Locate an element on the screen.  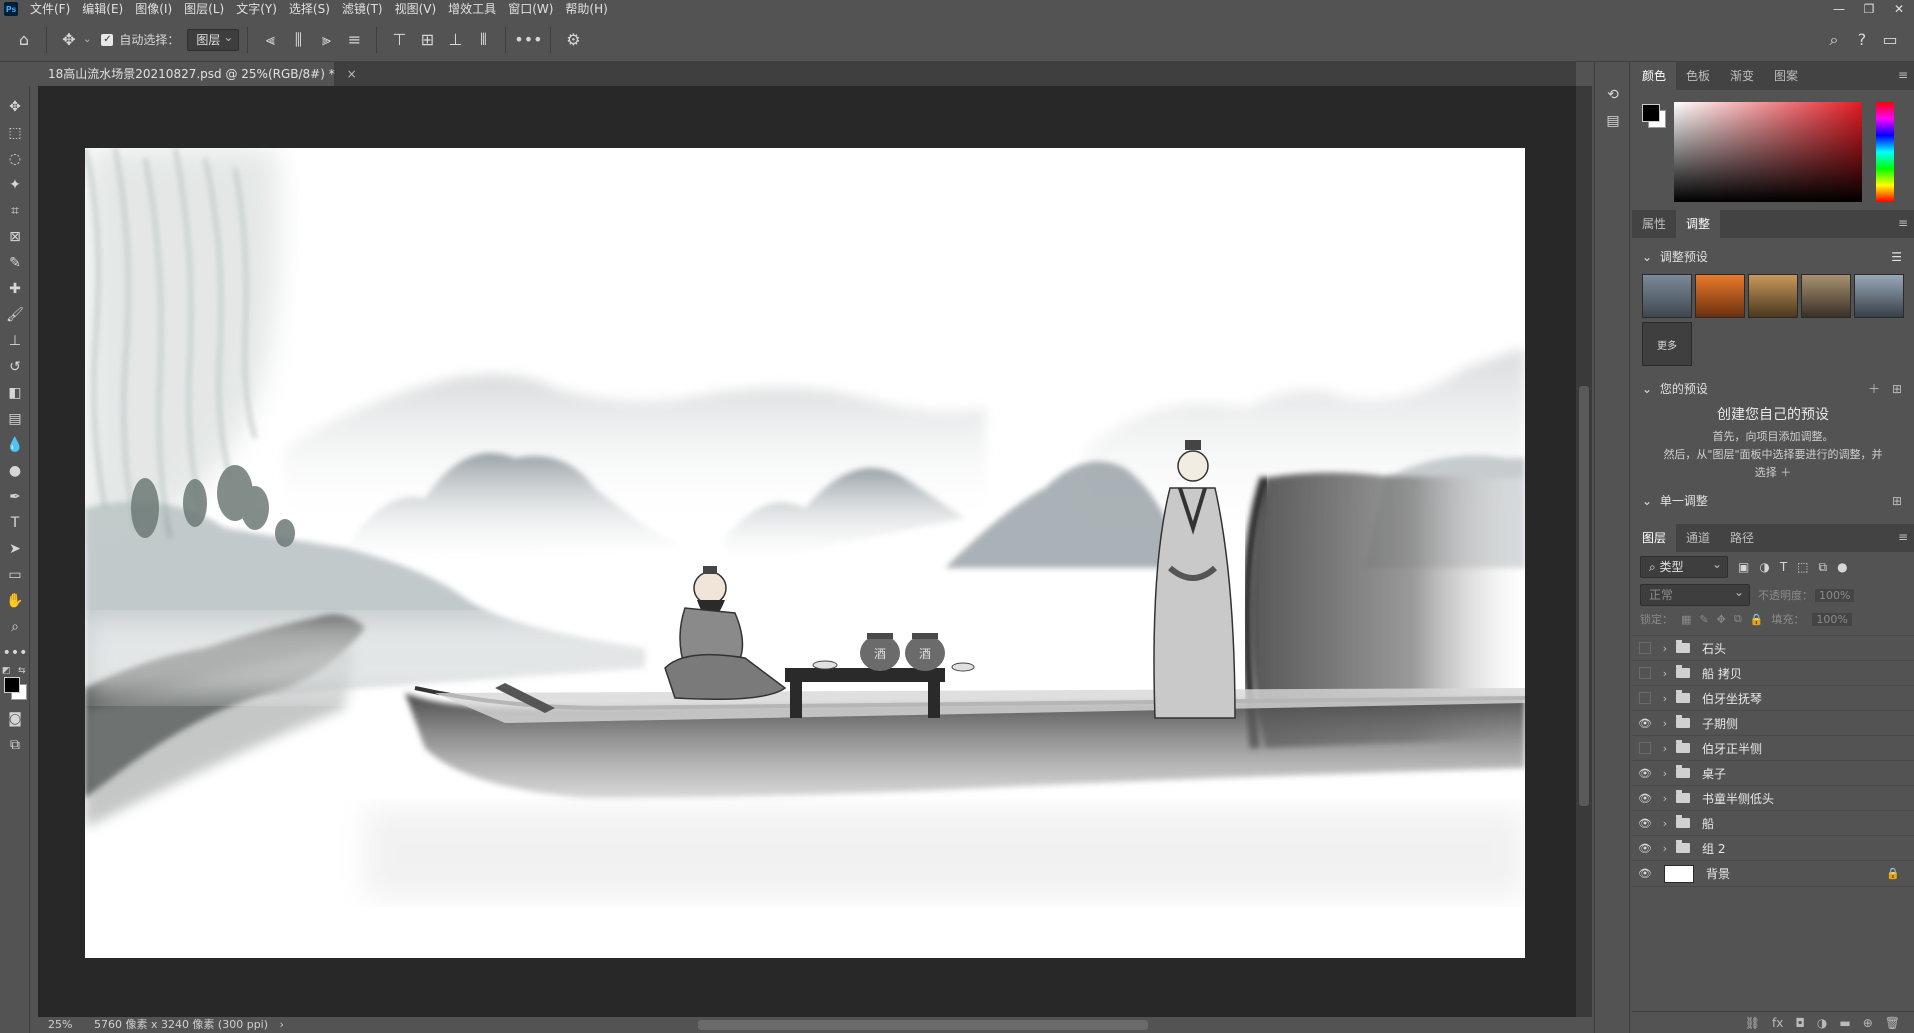
align-right-icon: ⫸ is located at coordinates (326, 40).